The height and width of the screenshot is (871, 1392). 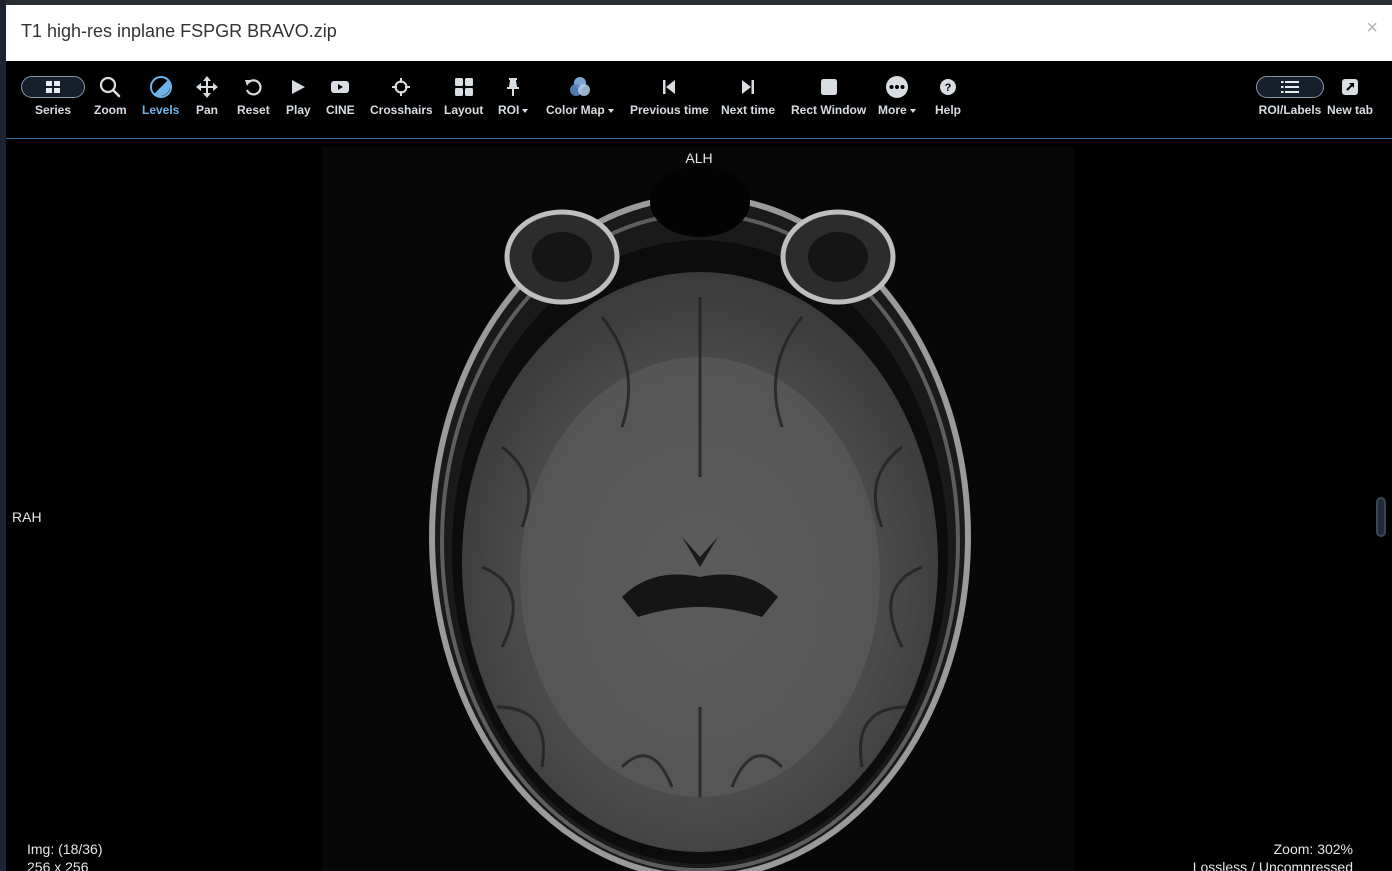 What do you see at coordinates (53, 87) in the screenshot?
I see `grid-icon` at bounding box center [53, 87].